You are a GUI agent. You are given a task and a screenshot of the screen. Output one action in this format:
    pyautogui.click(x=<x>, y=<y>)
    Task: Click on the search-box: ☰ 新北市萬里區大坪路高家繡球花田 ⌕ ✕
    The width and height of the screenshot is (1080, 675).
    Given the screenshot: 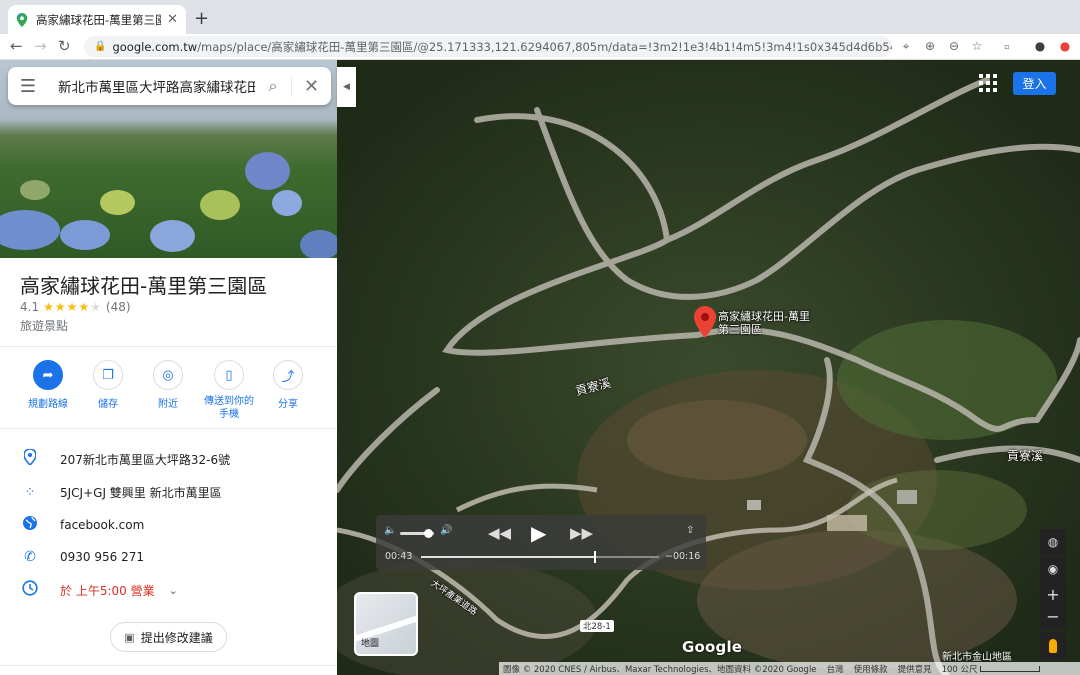 What is the action you would take?
    pyautogui.click(x=169, y=86)
    